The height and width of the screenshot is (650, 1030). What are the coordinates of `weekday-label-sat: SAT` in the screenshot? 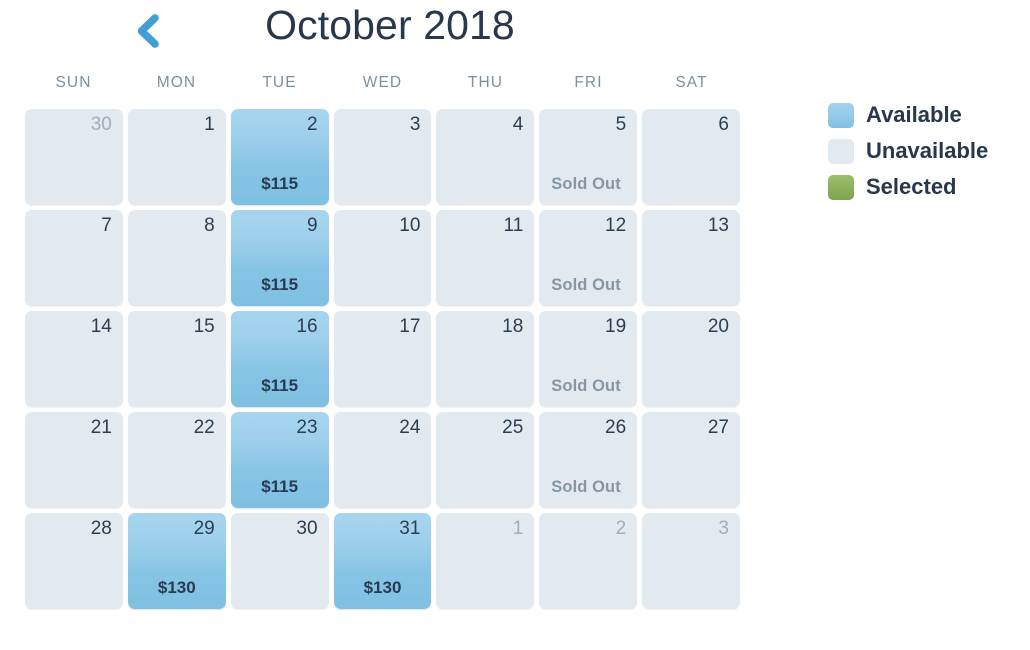 It's located at (691, 82).